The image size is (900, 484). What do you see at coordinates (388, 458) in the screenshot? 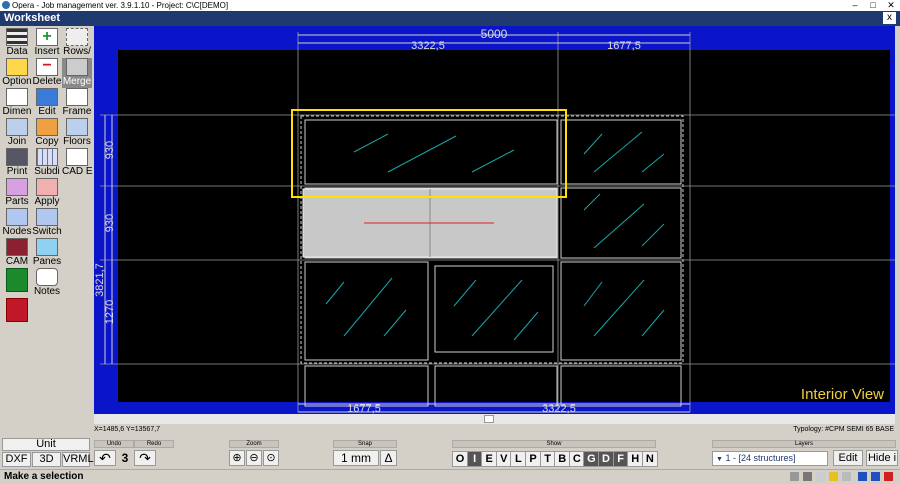
I see `snap-delta-button: Δ` at bounding box center [388, 458].